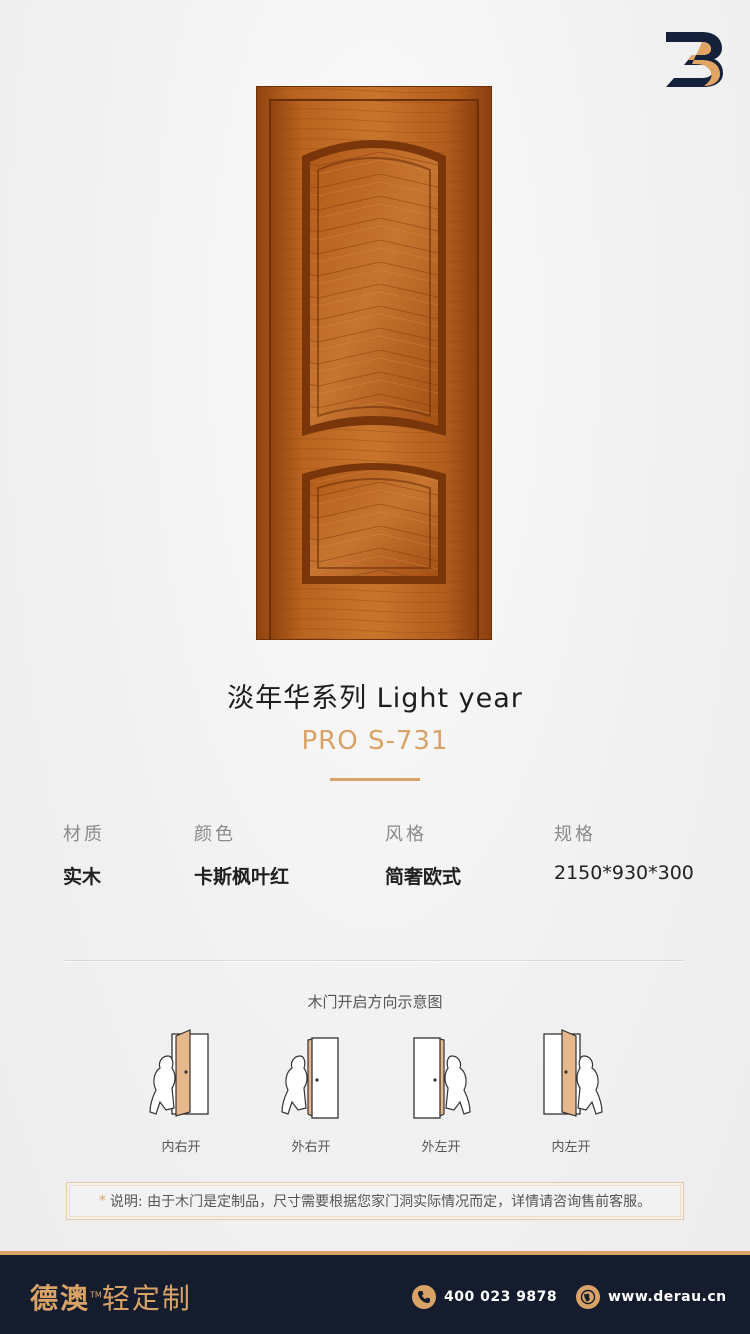 The width and height of the screenshot is (750, 1334). I want to click on opening-outward-left: 外左开, so click(441, 1091).